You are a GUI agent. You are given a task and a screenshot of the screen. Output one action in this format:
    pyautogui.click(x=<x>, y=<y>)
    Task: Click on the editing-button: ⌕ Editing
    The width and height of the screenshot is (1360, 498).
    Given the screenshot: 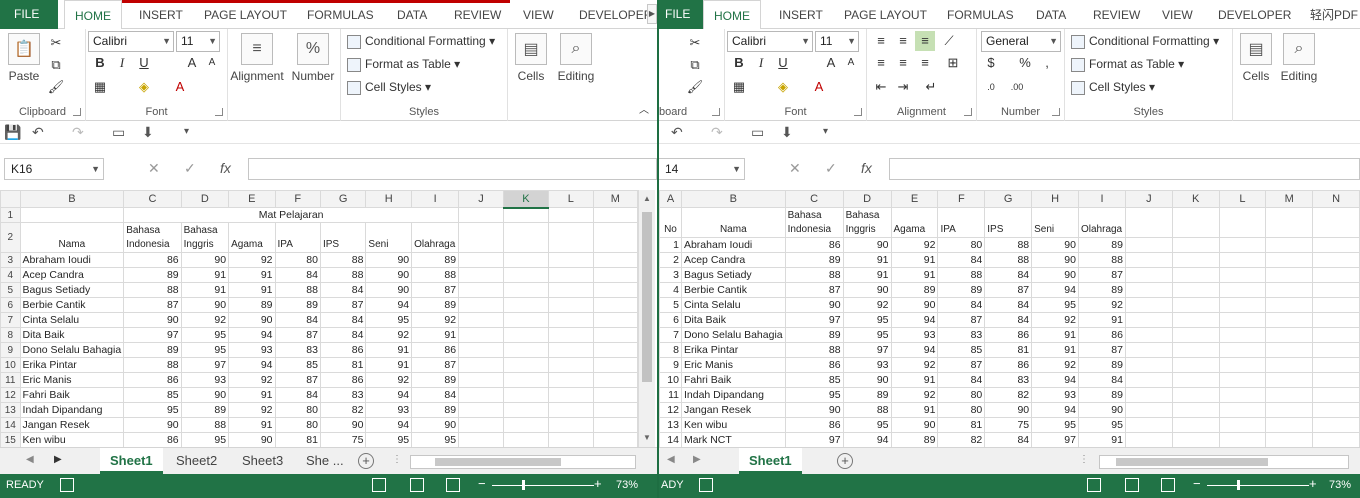 What is the action you would take?
    pyautogui.click(x=576, y=58)
    